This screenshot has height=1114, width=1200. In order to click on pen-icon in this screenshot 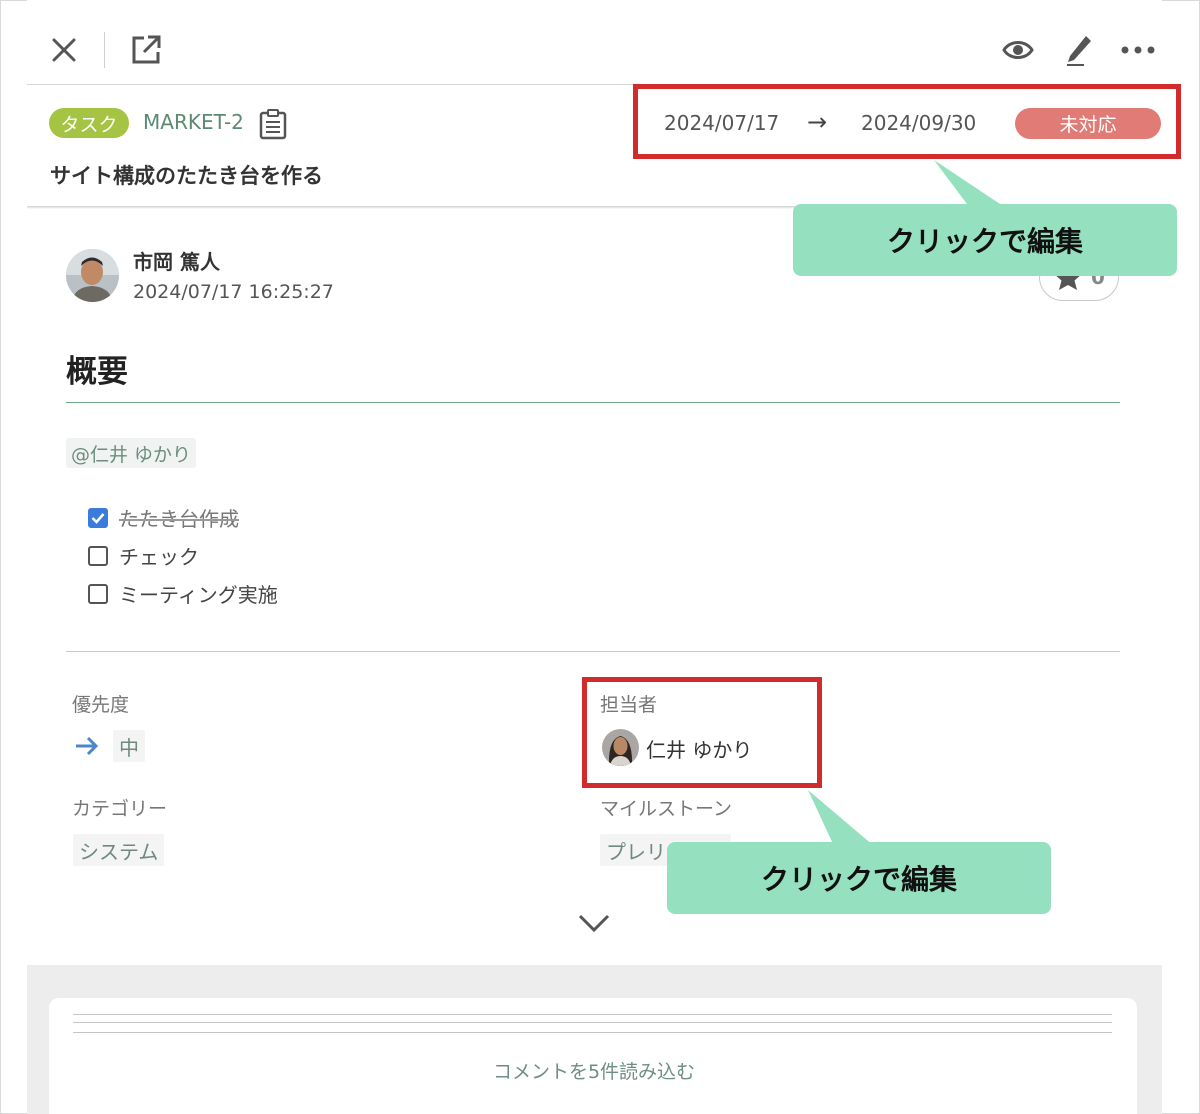, I will do `click(1079, 50)`.